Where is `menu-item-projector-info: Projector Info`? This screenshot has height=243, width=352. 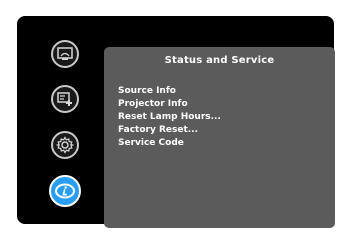
menu-item-projector-info: Projector Info is located at coordinates (169, 104).